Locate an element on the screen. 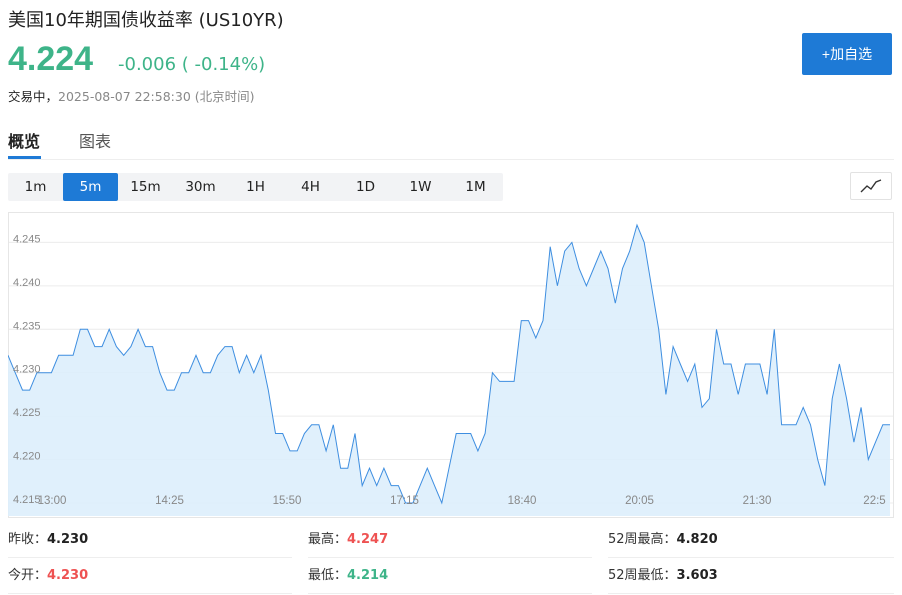 The image size is (902, 595). period-15m: 15m is located at coordinates (145, 187).